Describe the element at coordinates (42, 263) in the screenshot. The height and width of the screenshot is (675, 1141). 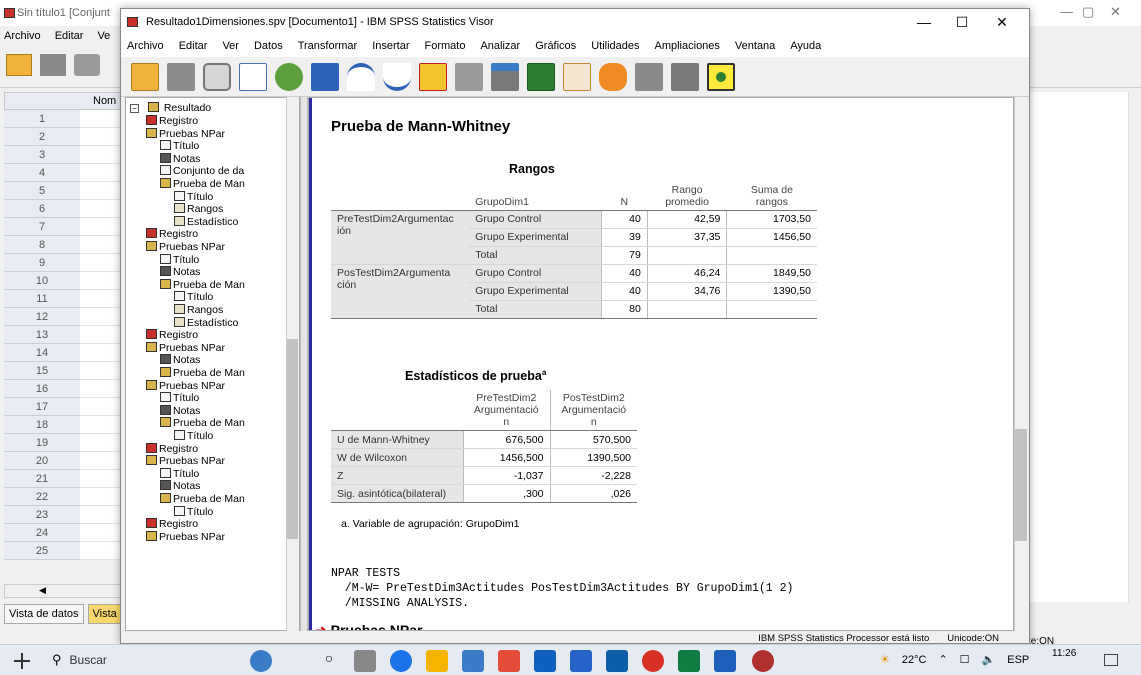
I see `row-number: 9` at that location.